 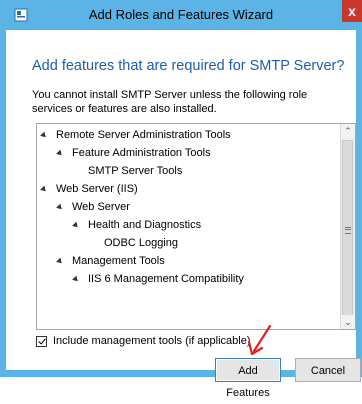 I want to click on cancel-button: Cancel, so click(x=328, y=370).